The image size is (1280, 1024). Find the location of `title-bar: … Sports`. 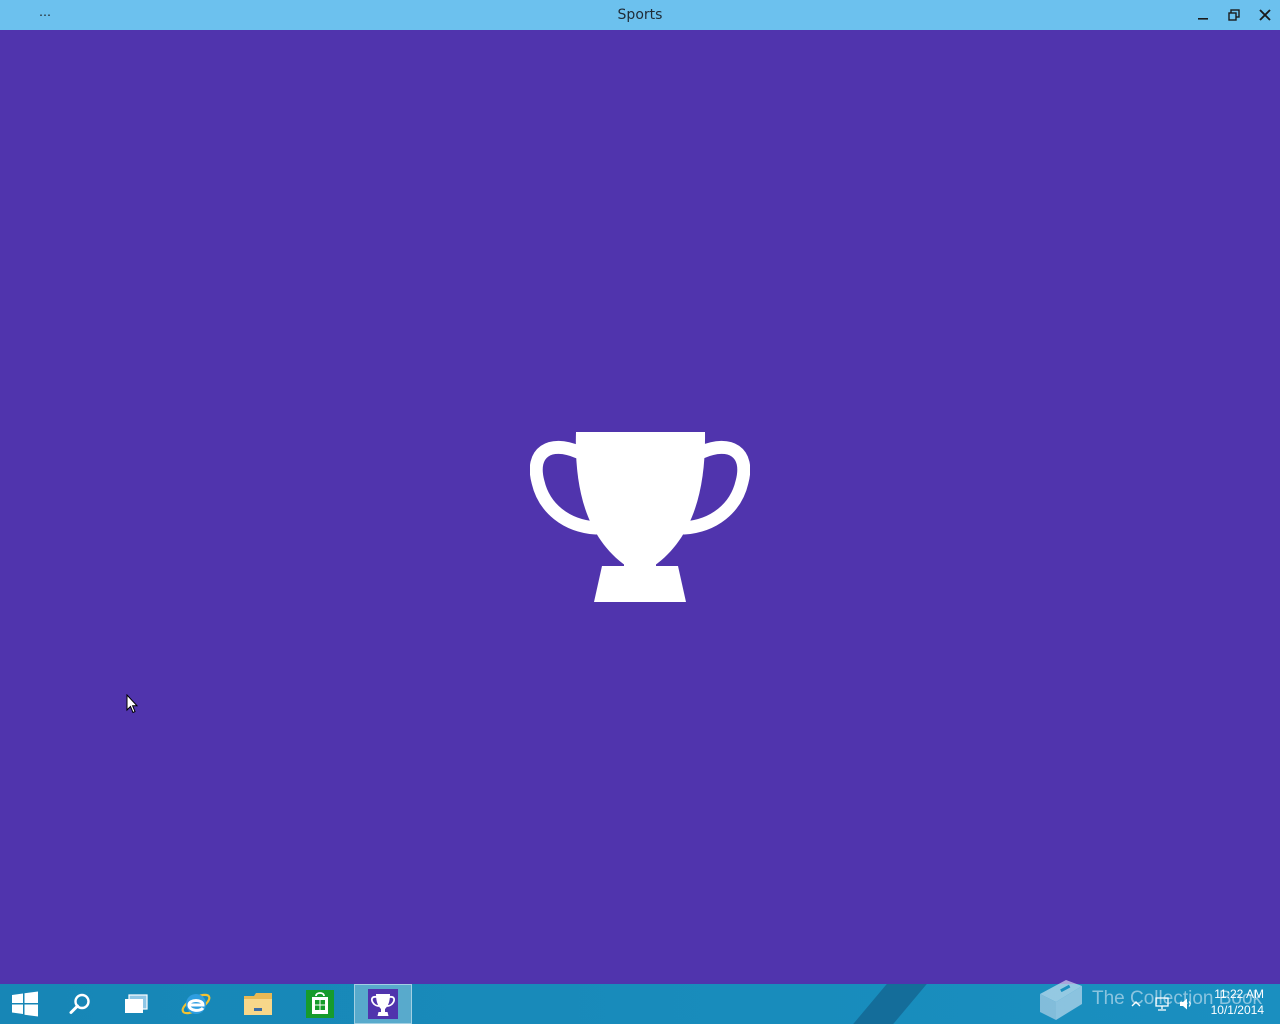

title-bar: … Sports is located at coordinates (640, 15).